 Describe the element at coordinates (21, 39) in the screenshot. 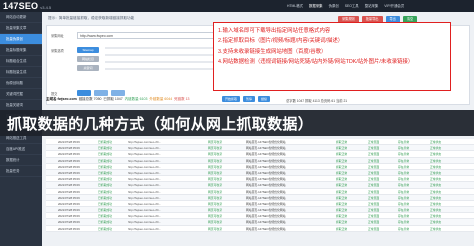

I see `sidebar-item-active: 批量伪原创` at that location.